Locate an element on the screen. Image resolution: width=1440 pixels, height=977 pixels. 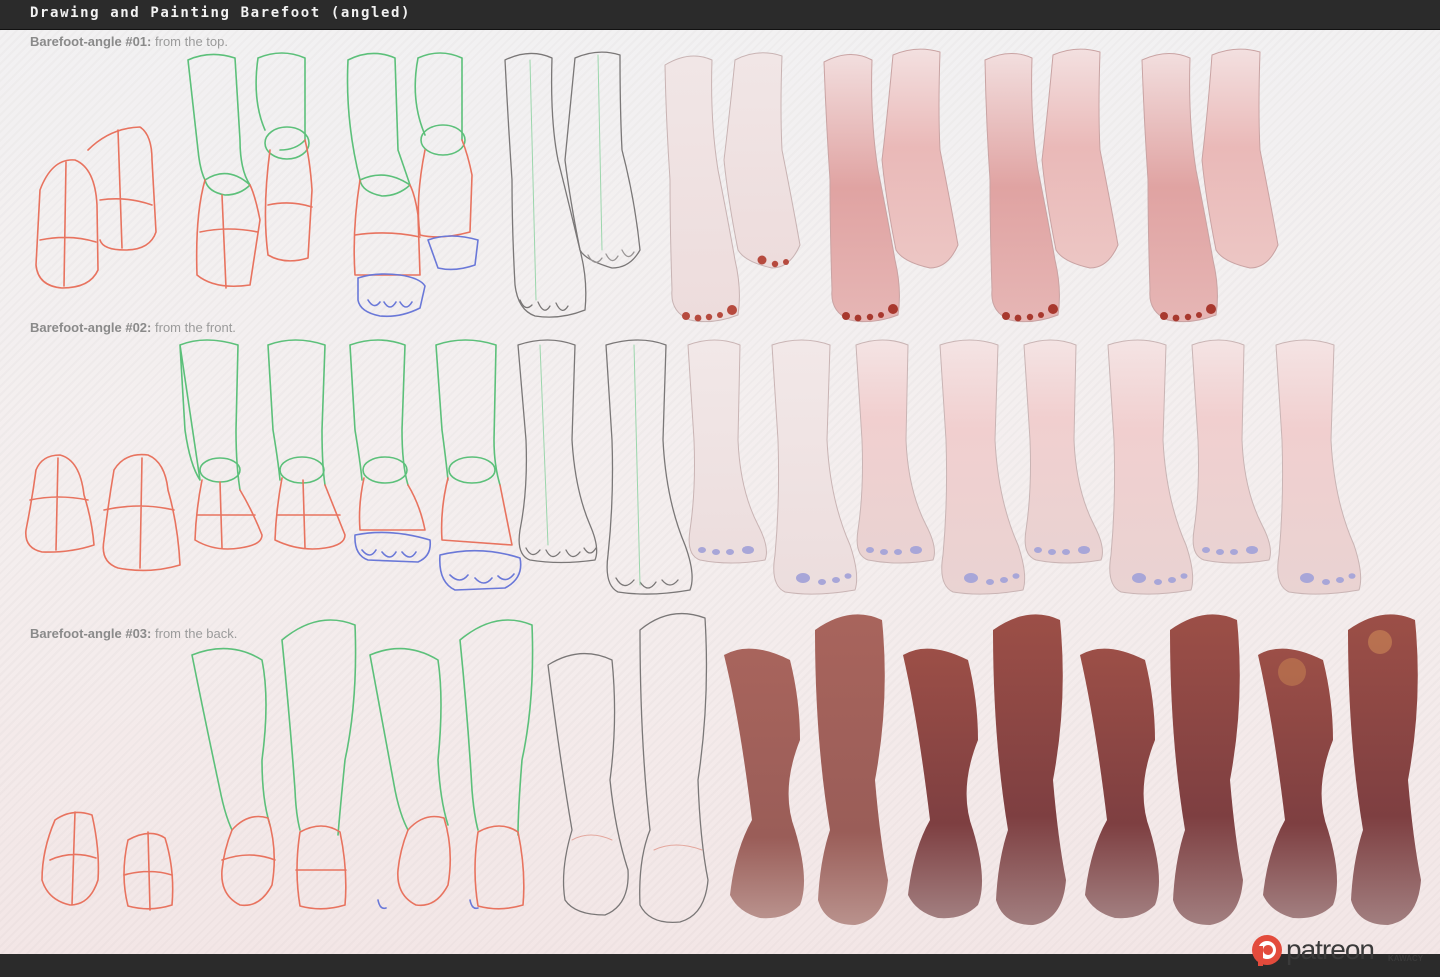
foot-top-painted-light is located at coordinates (732, 187).